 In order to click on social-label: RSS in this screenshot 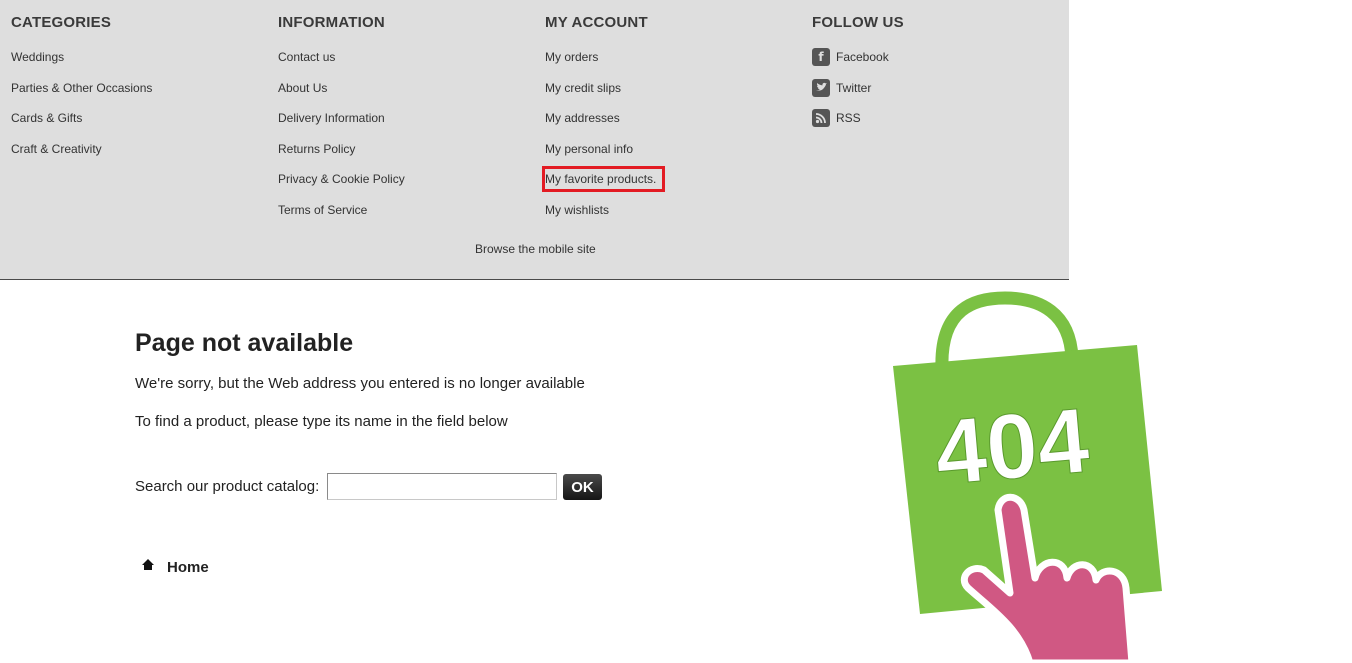, I will do `click(848, 118)`.